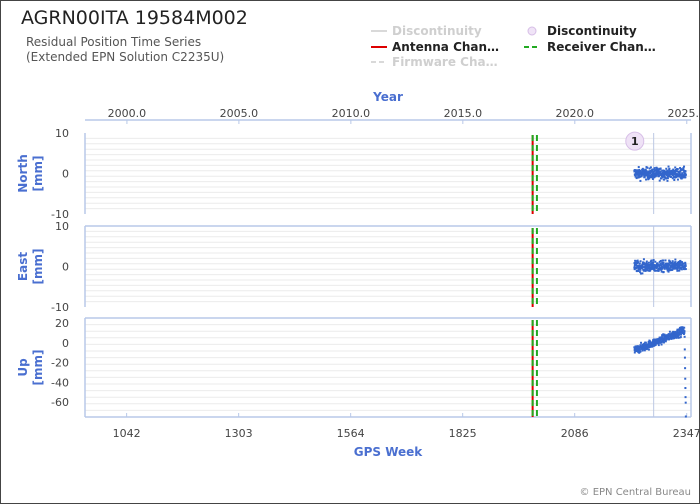 This screenshot has width=700, height=504. What do you see at coordinates (683, 113) in the screenshot?
I see `top-tick-label: 2025.0` at bounding box center [683, 113].